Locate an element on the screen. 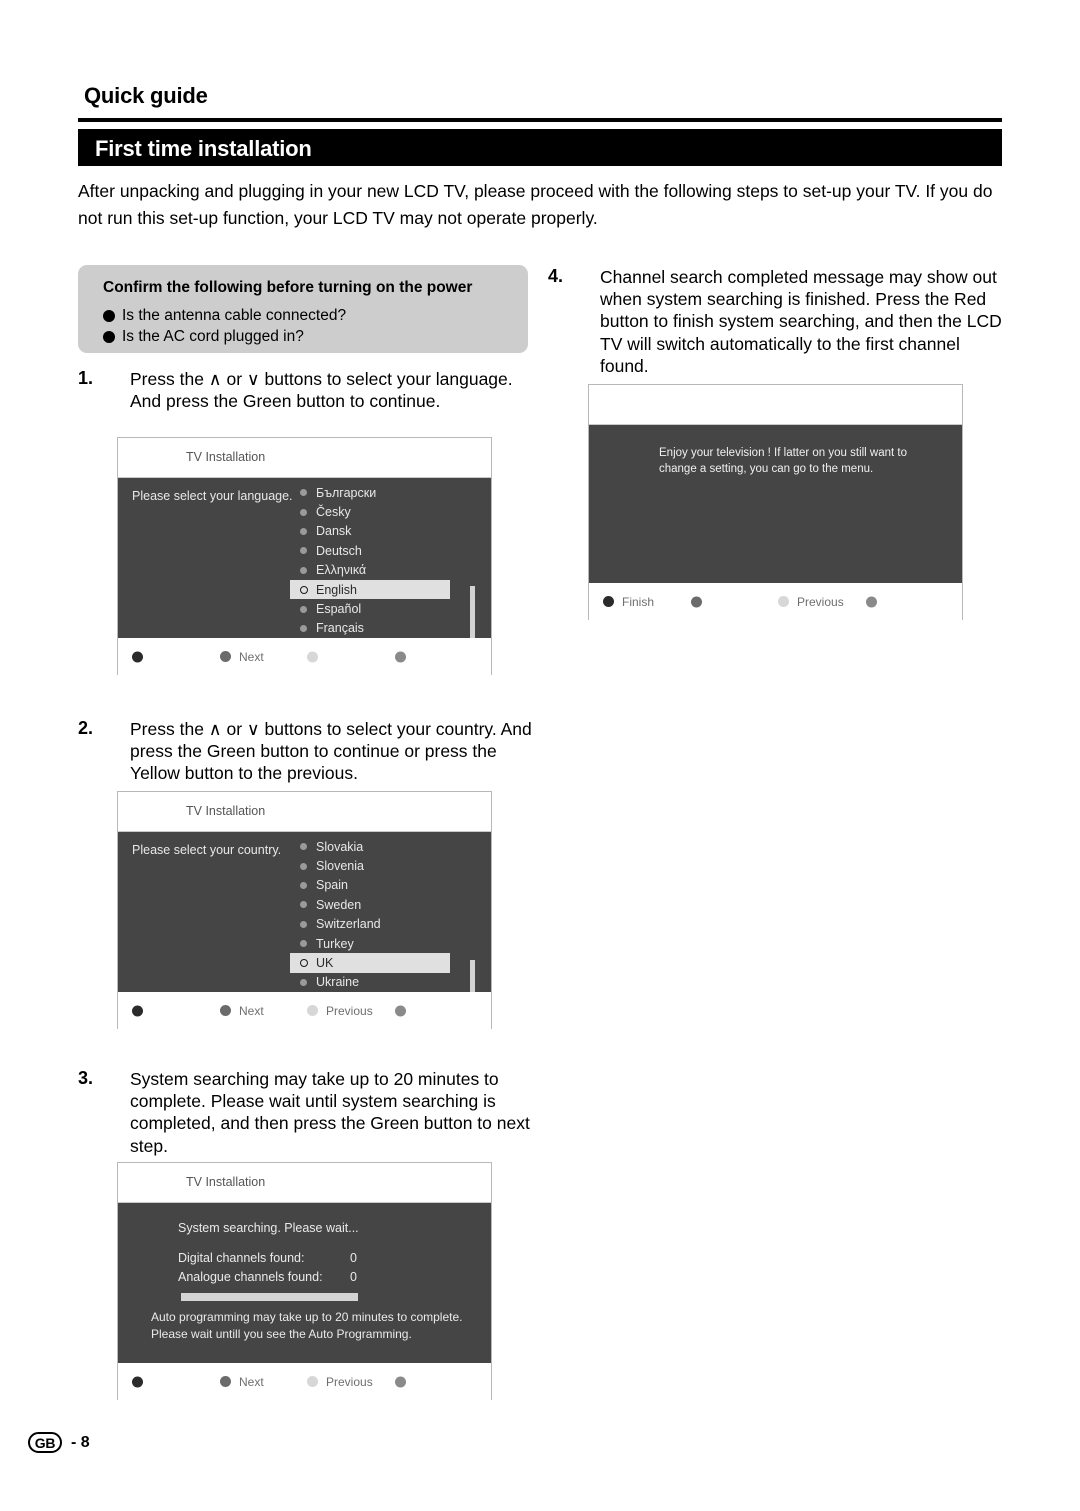  red-button-label: Finish is located at coordinates (638, 601).